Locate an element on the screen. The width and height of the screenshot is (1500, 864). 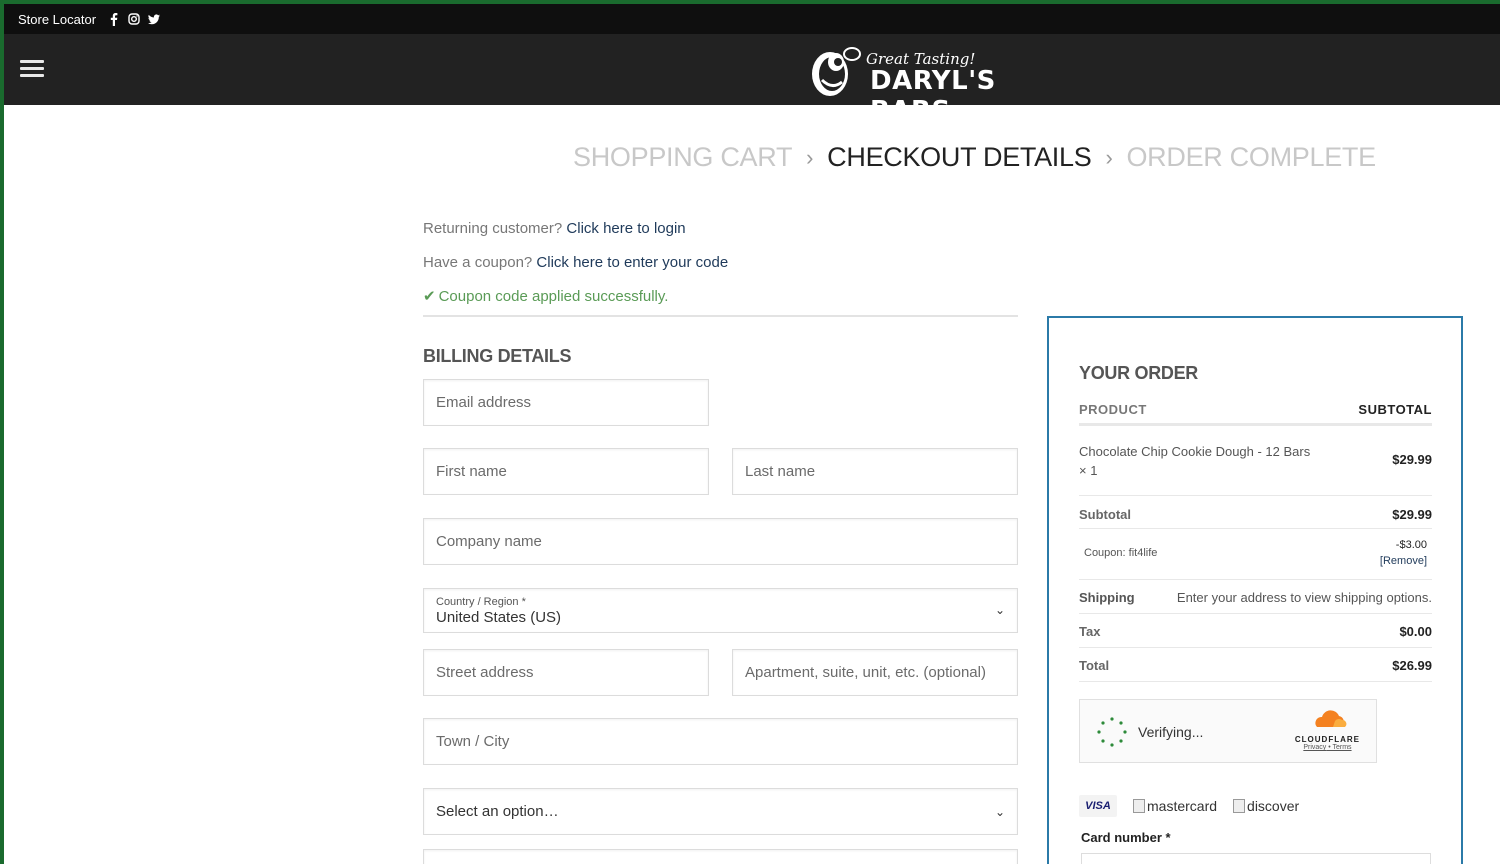
shipping-label: Shipping is located at coordinates (1107, 597).